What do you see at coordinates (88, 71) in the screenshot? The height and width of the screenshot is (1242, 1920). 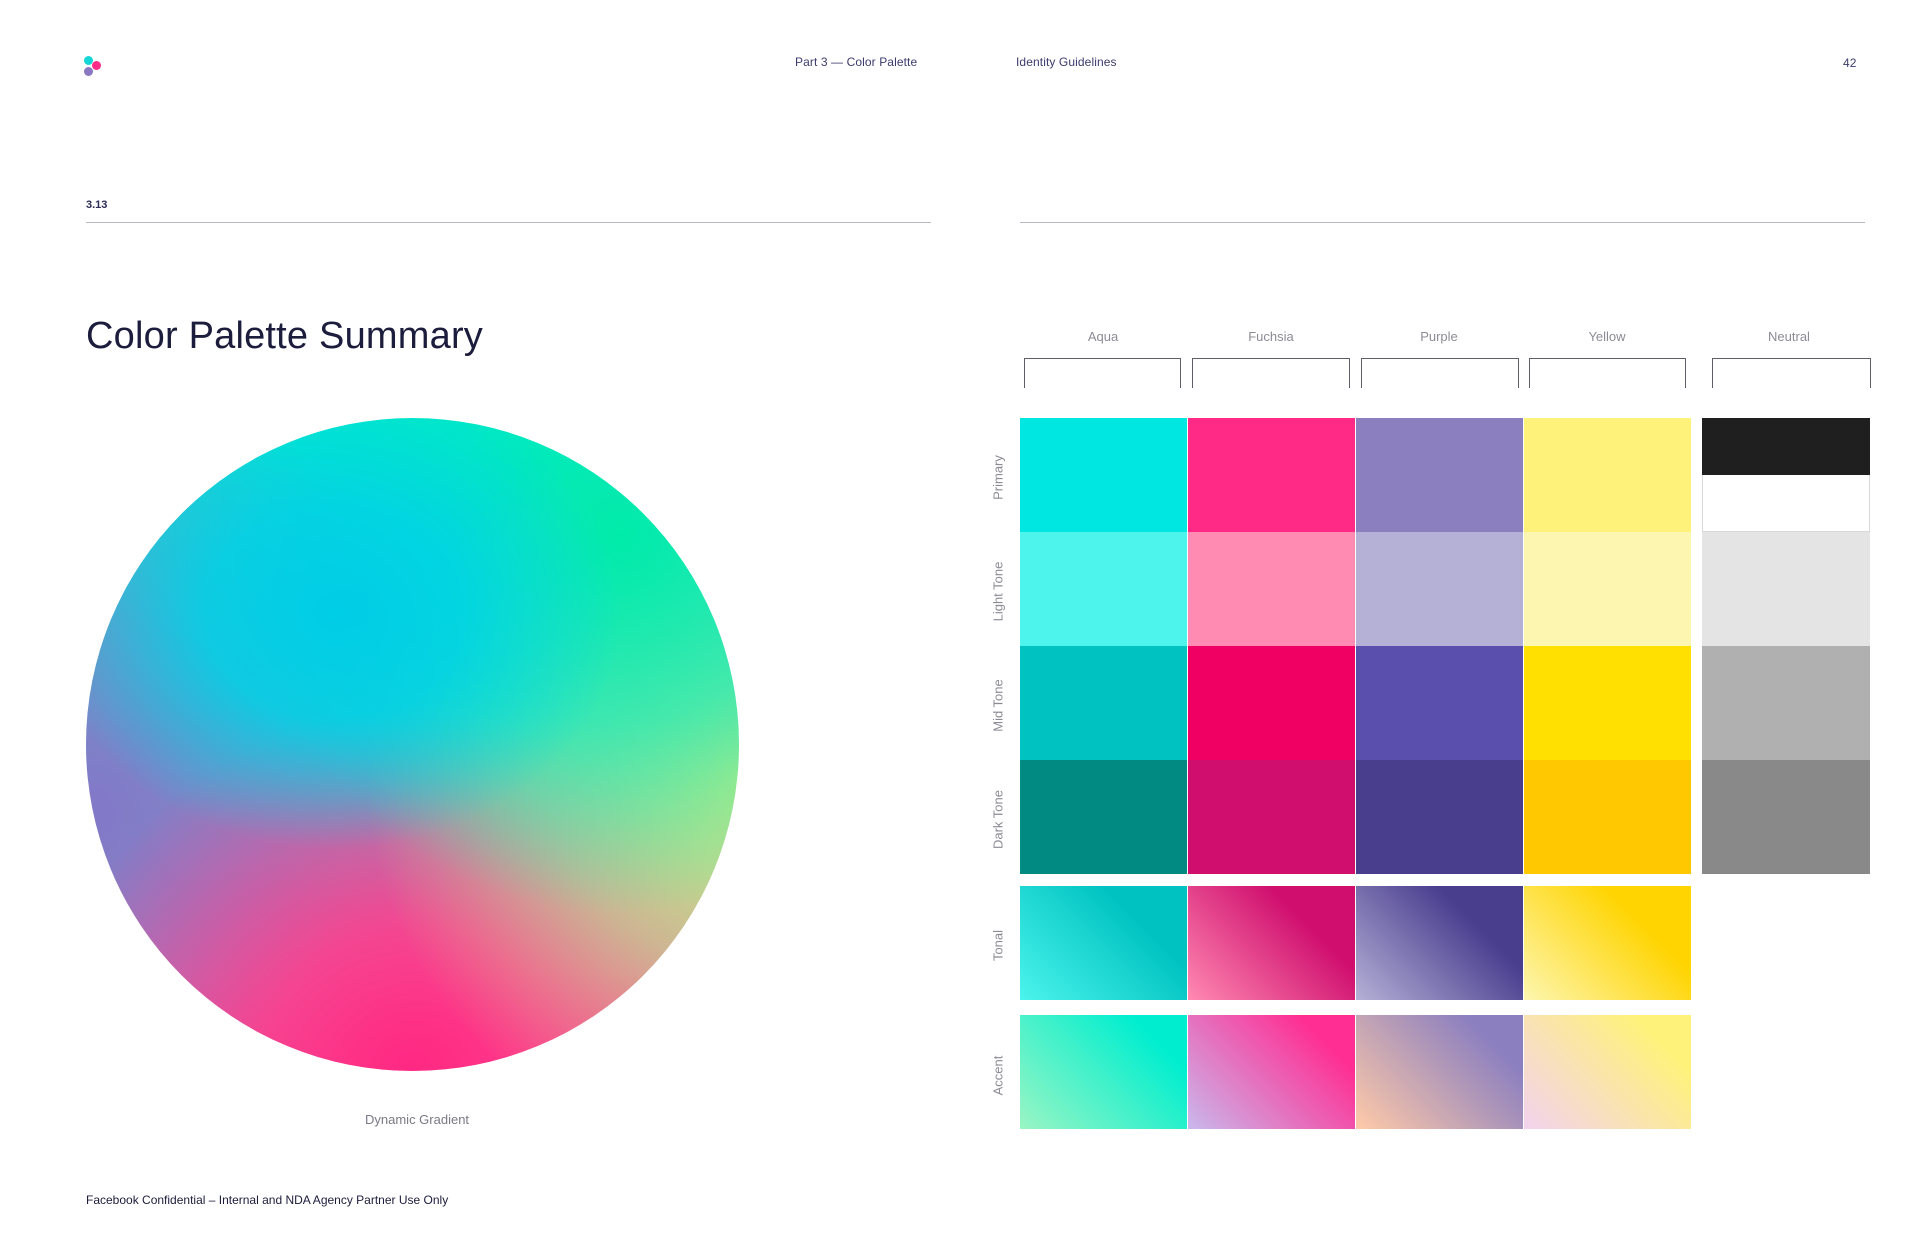 I see `logo-dot-purple` at bounding box center [88, 71].